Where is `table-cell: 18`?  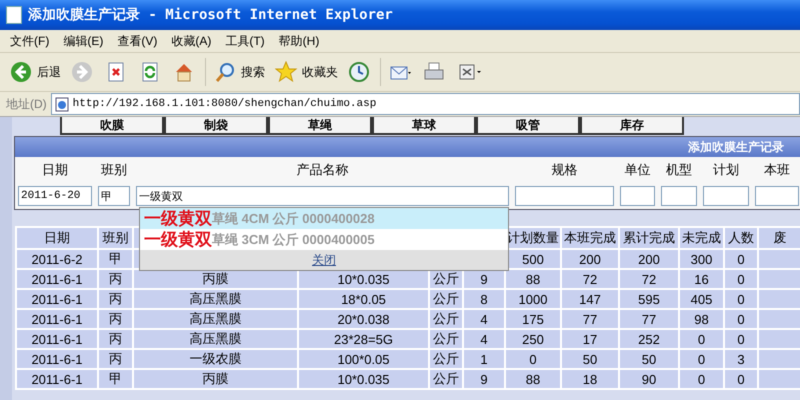
table-cell: 18 is located at coordinates (590, 379).